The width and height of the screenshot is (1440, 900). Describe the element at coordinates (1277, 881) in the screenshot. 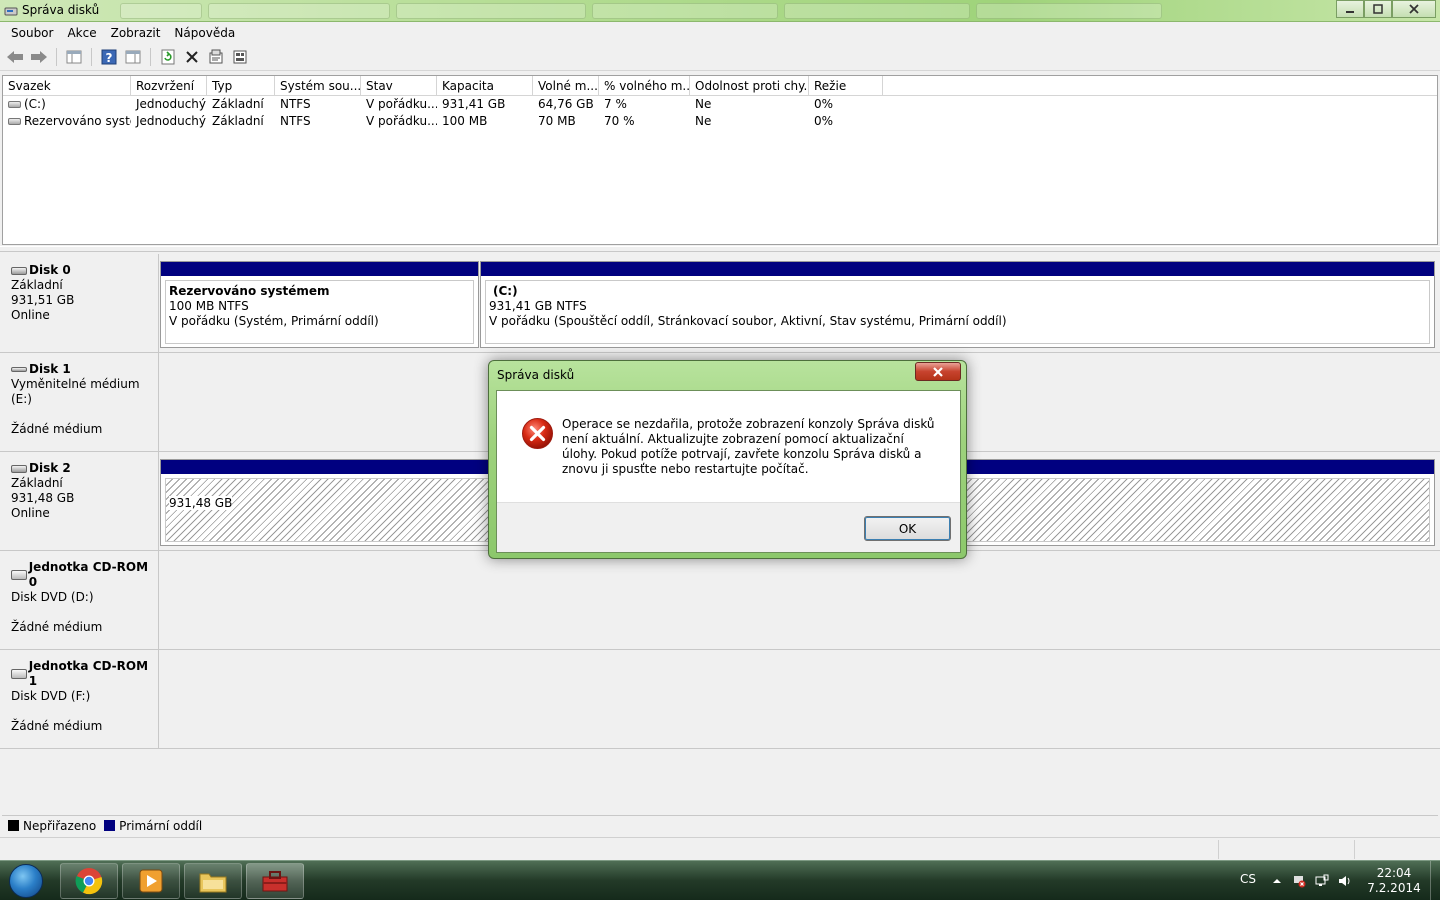

I see `show-hidden-icons-icon` at that location.